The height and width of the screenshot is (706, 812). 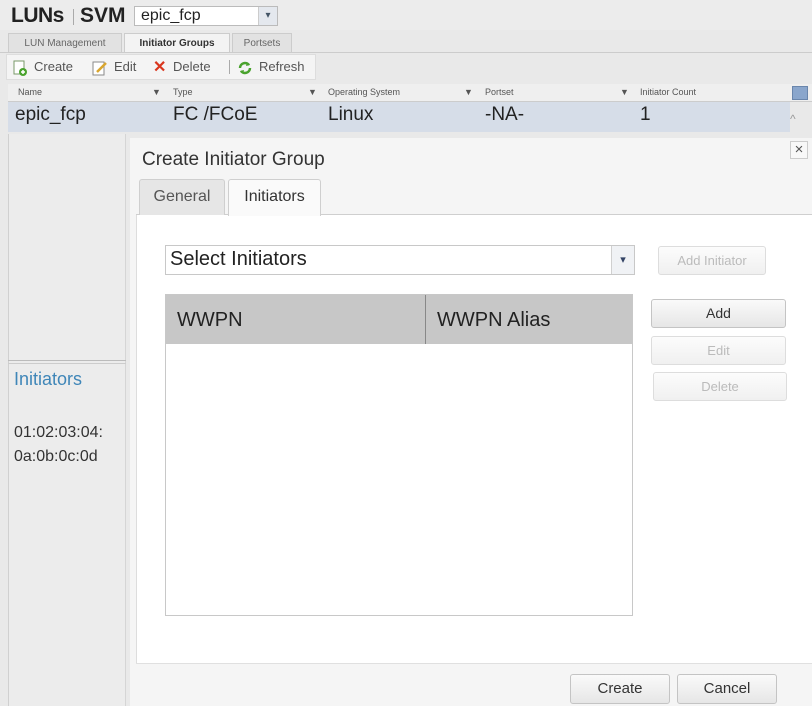 What do you see at coordinates (100, 68) in the screenshot?
I see `edit-icon` at bounding box center [100, 68].